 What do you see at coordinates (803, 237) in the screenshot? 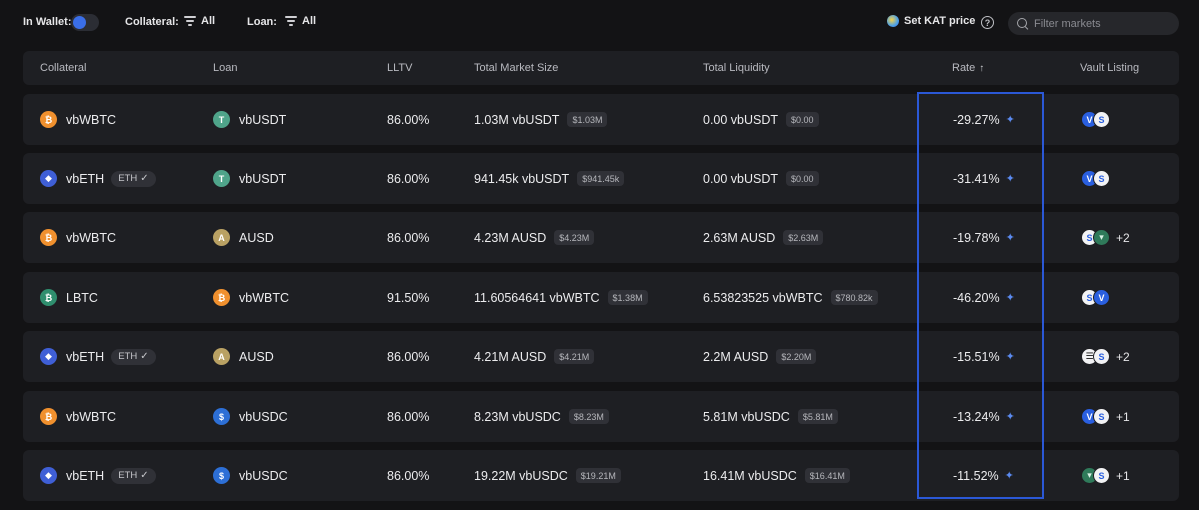
I see `liquidity-usd-badge: $2.63M` at bounding box center [803, 237].